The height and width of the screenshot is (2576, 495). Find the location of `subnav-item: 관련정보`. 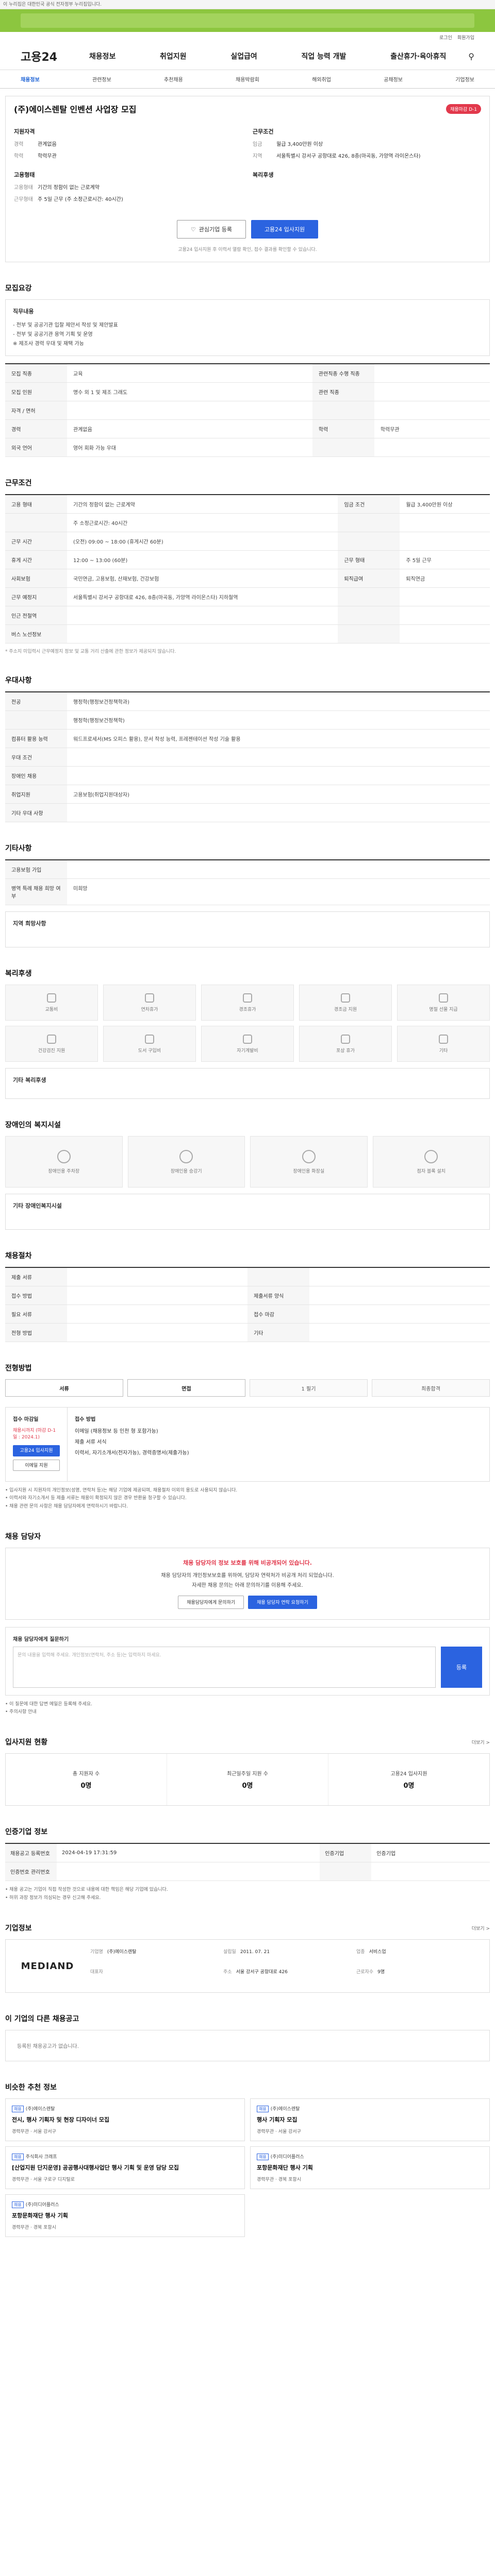

subnav-item: 관련정보 is located at coordinates (101, 79).